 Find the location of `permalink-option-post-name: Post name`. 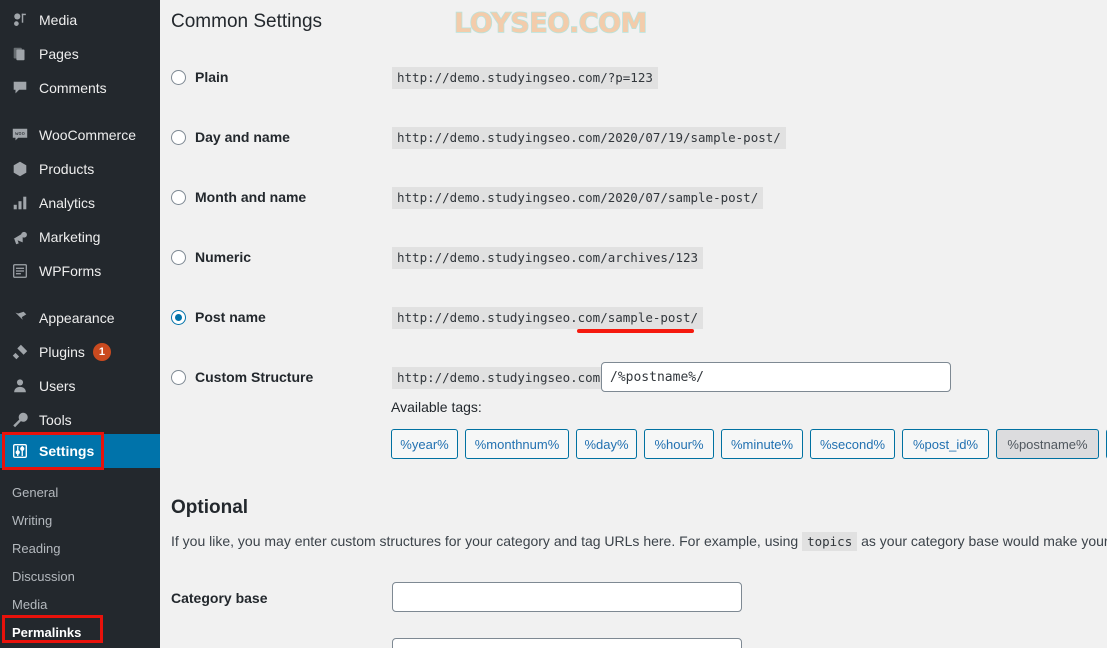

permalink-option-post-name: Post name is located at coordinates (218, 317).